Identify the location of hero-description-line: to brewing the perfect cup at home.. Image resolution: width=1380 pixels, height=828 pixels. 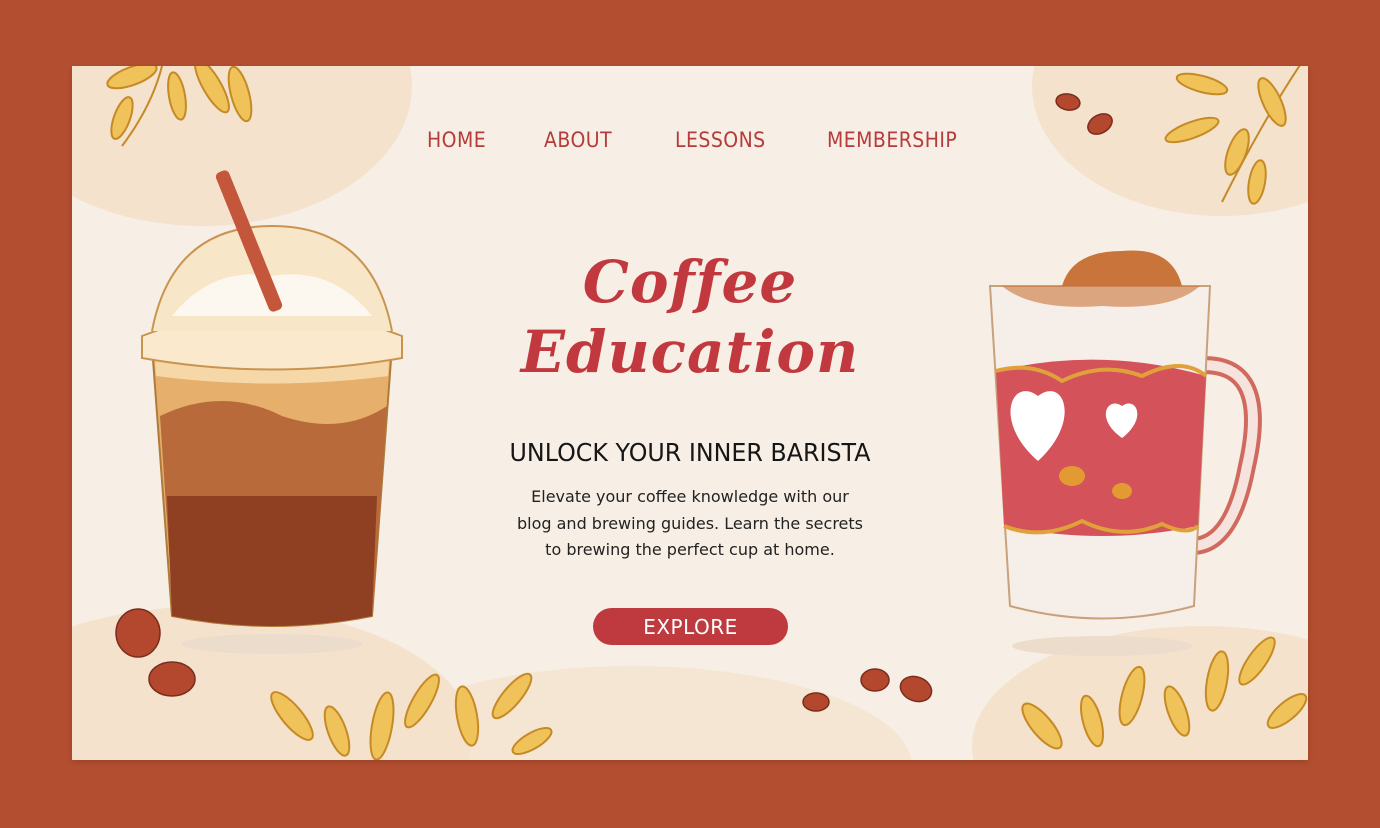
(690, 549).